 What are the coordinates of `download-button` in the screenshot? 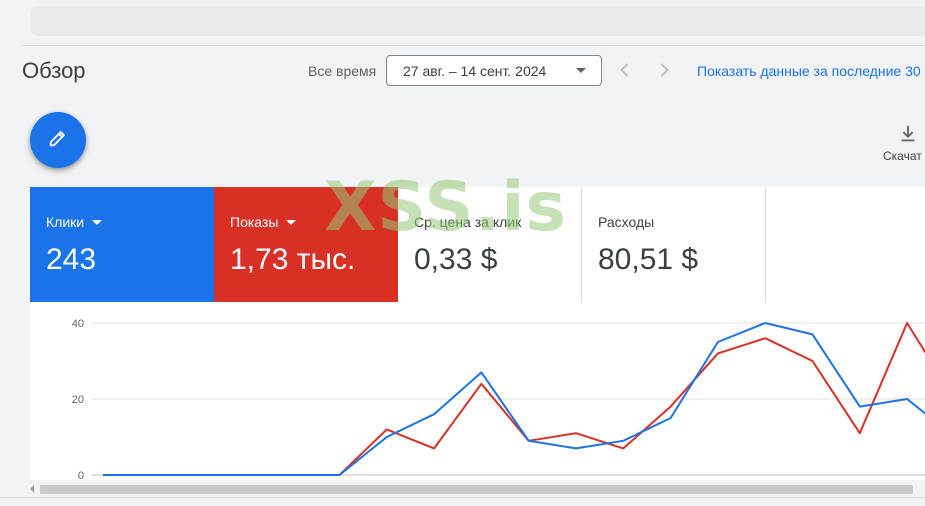 It's located at (904, 136).